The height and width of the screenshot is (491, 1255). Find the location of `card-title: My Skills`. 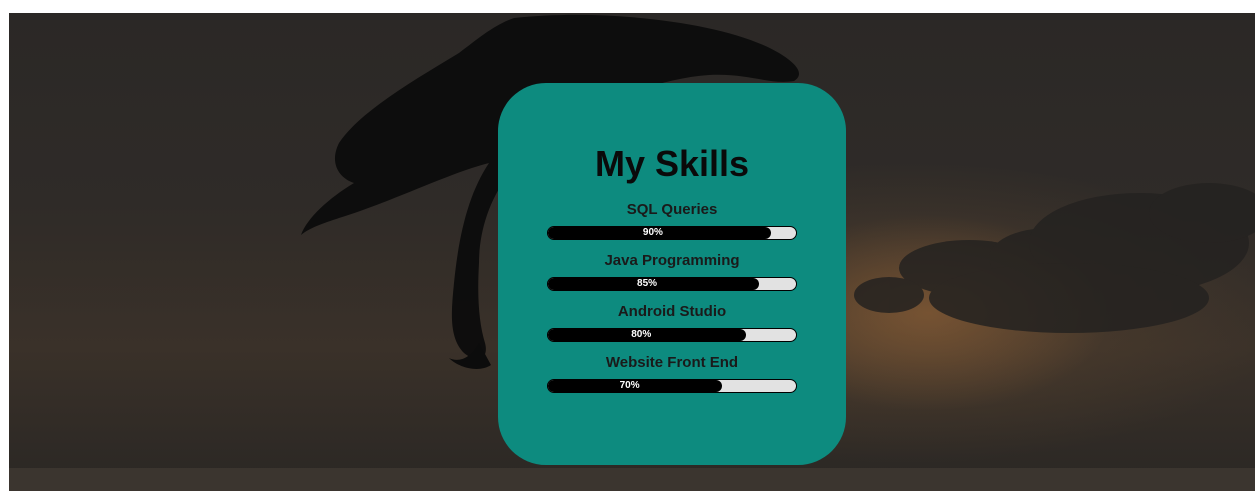

card-title: My Skills is located at coordinates (672, 163).